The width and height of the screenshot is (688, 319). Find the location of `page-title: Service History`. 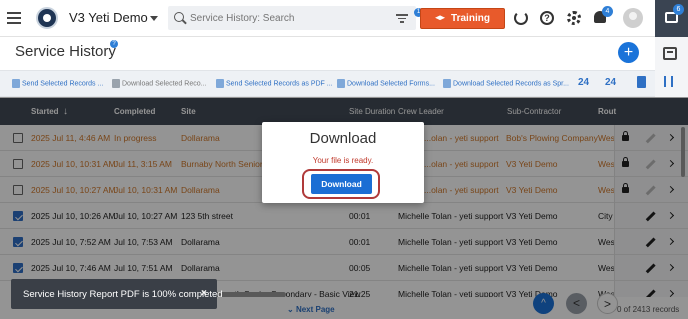

page-title: Service History is located at coordinates (65, 51).